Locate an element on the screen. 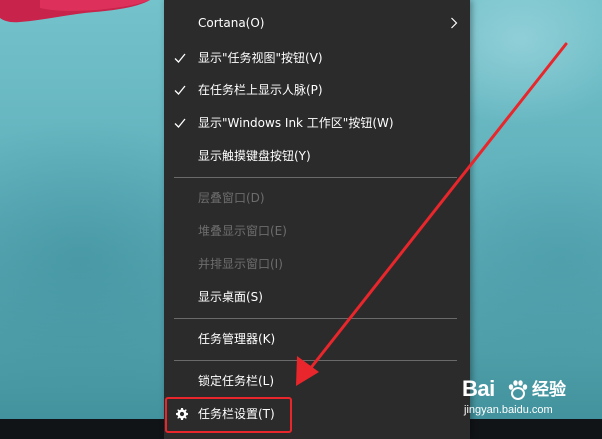 This screenshot has width=602, height=439. watermark-logo-text: Bai is located at coordinates (478, 388).